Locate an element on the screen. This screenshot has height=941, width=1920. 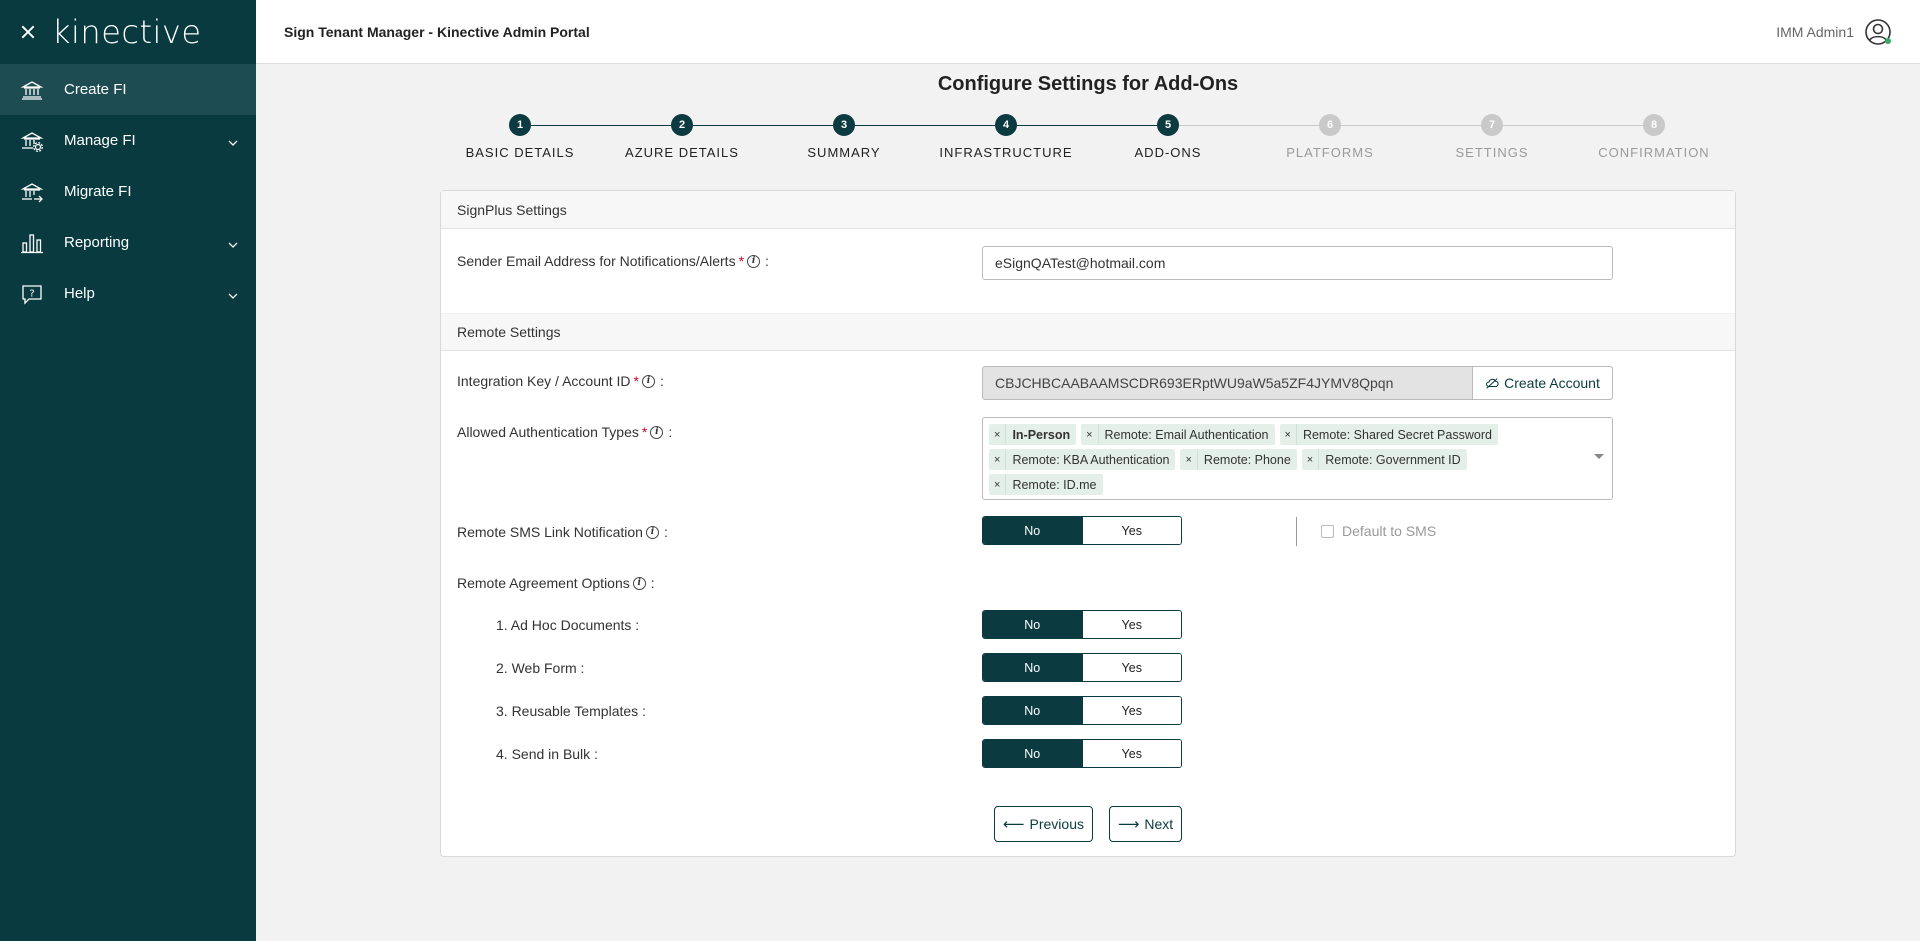
sidebar-item-reporting: Reporting is located at coordinates (128, 242).